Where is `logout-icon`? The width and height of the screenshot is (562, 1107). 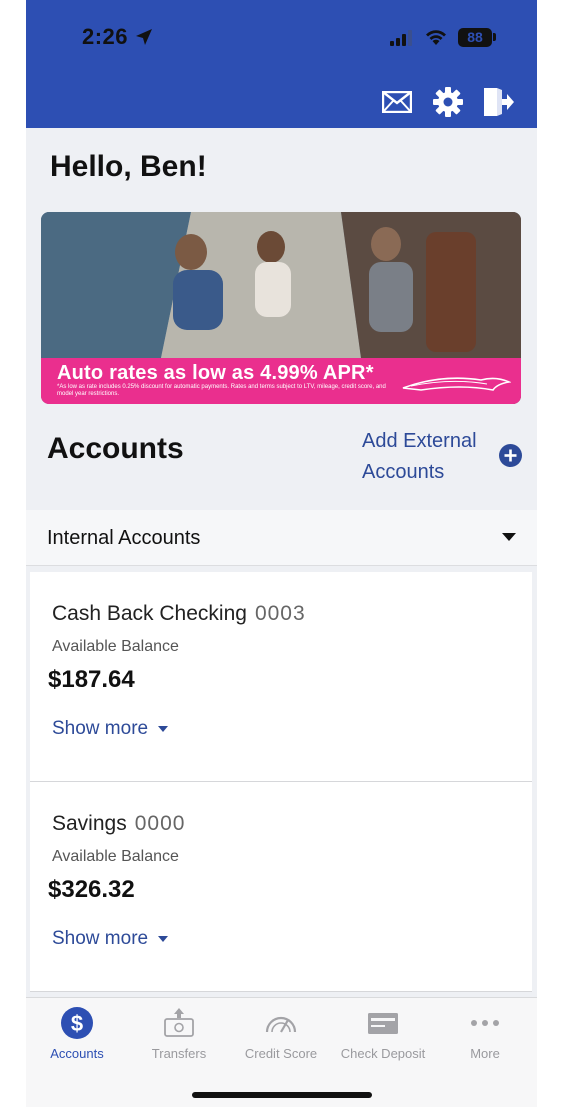 logout-icon is located at coordinates (499, 102).